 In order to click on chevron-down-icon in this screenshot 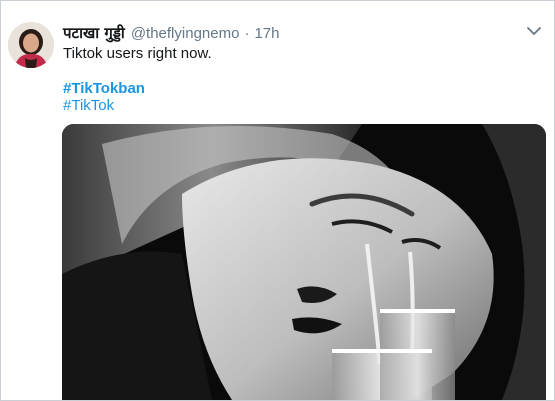, I will do `click(534, 31)`.